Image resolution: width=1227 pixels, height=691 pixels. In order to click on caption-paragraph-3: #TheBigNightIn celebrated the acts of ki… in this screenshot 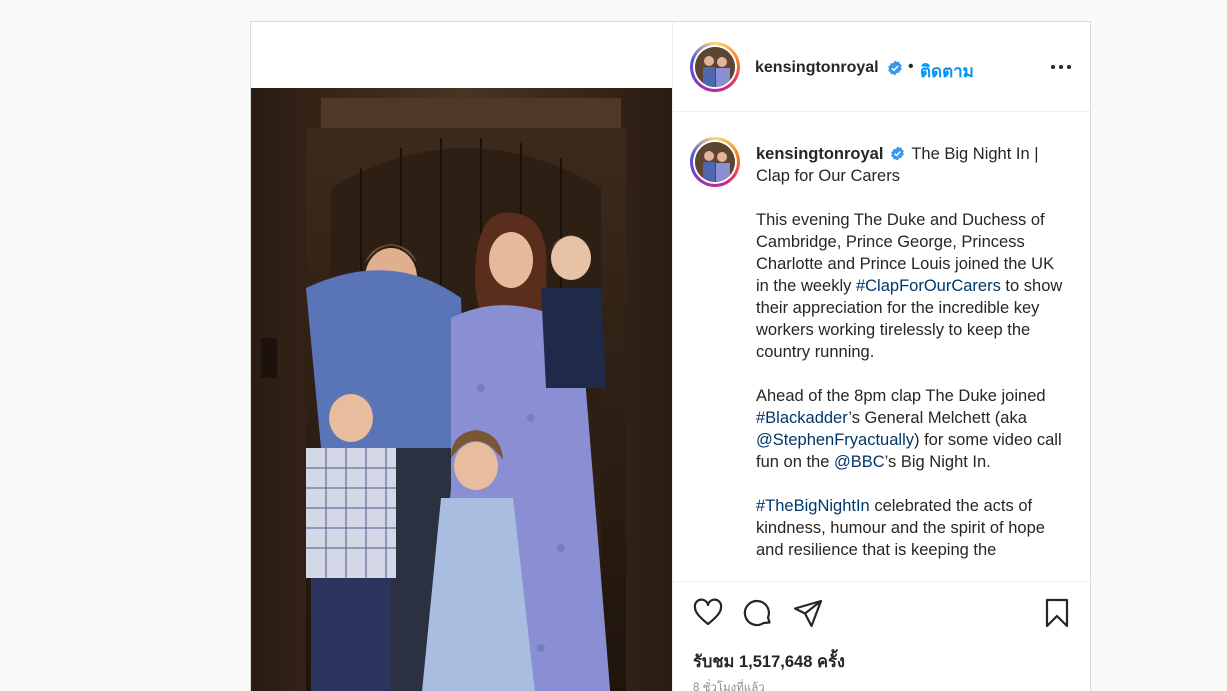, I will do `click(911, 528)`.